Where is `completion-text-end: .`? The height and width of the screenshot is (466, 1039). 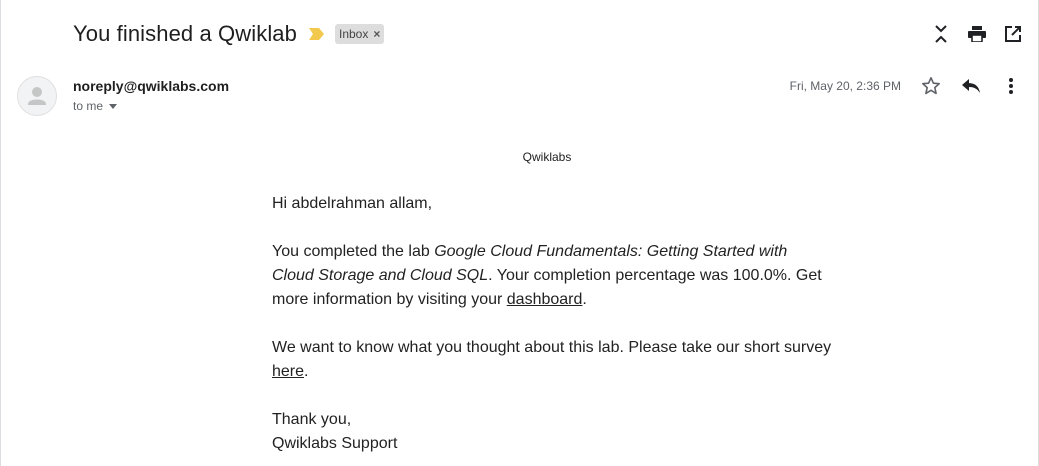 completion-text-end: . is located at coordinates (584, 299).